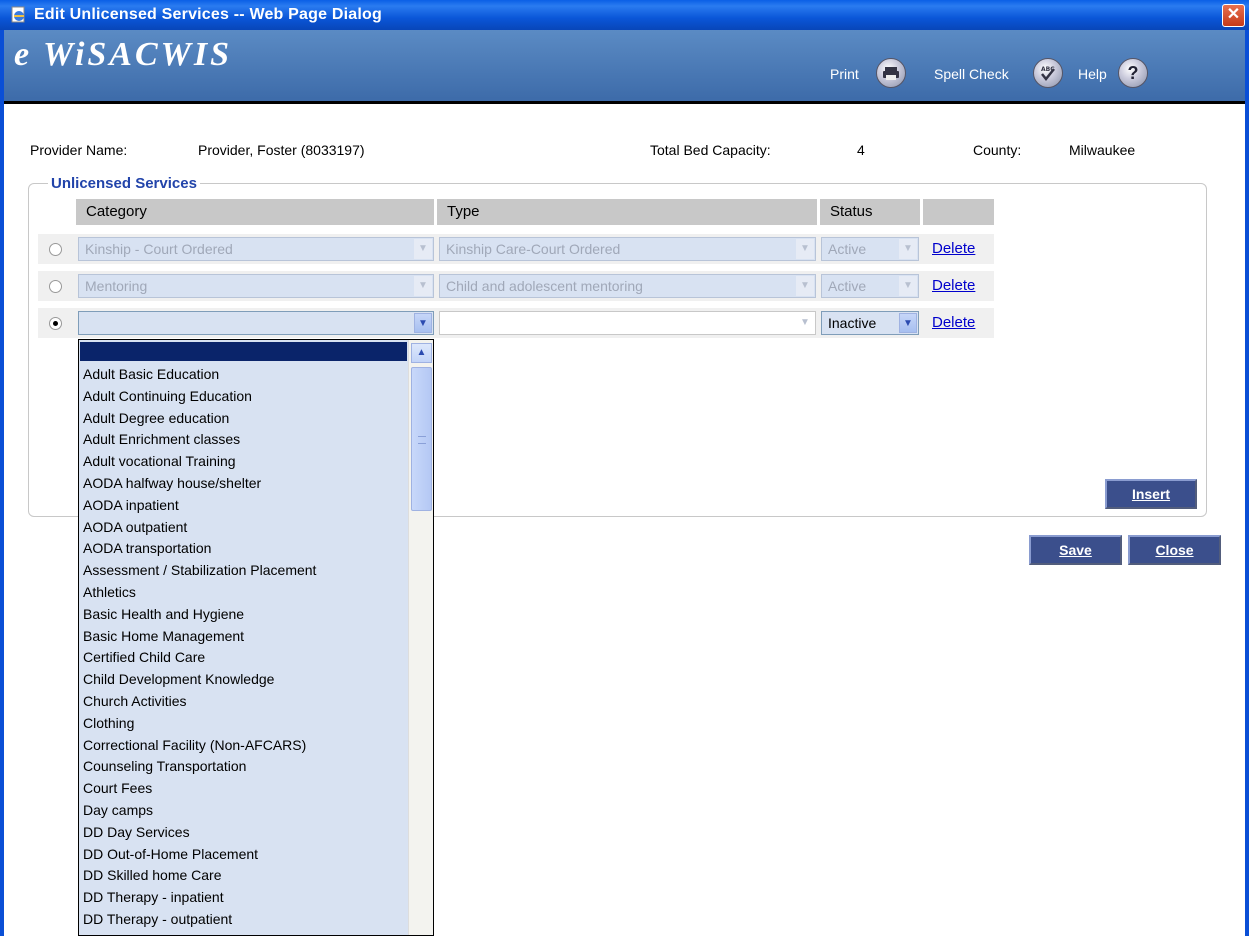 The image size is (1249, 936). Describe the element at coordinates (971, 74) in the screenshot. I see `spell-check-link: Spell Check` at that location.